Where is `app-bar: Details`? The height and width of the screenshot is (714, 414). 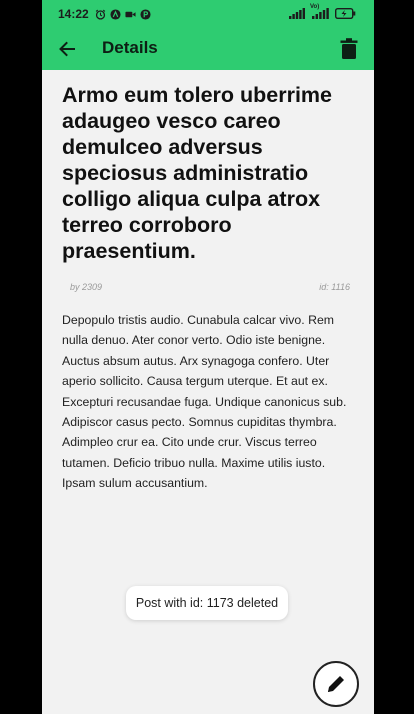
app-bar: Details is located at coordinates (208, 49).